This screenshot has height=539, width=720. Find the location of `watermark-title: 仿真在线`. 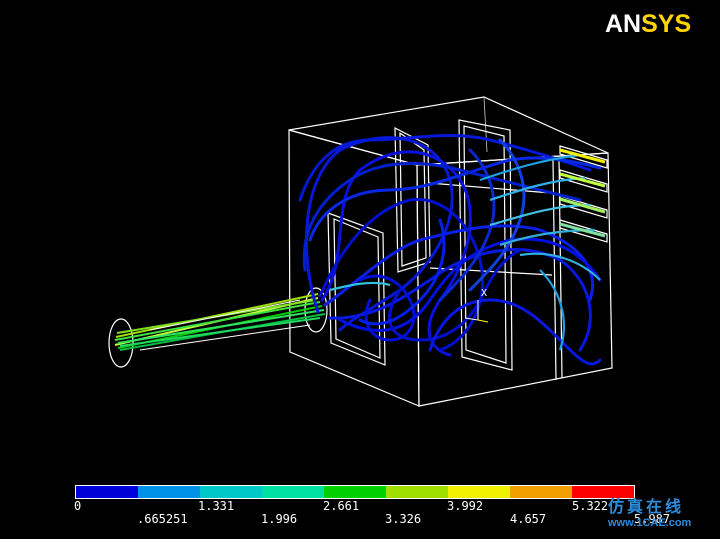

watermark-title: 仿真在线 is located at coordinates (646, 507).